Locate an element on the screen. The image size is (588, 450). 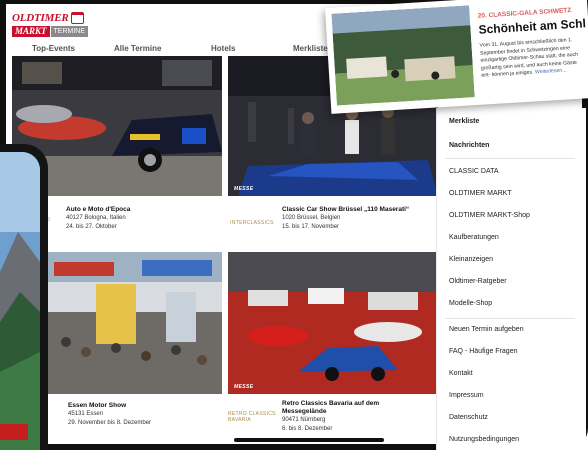
event-location: 1020 Brüssel, Belgien is located at coordinates (311, 218).